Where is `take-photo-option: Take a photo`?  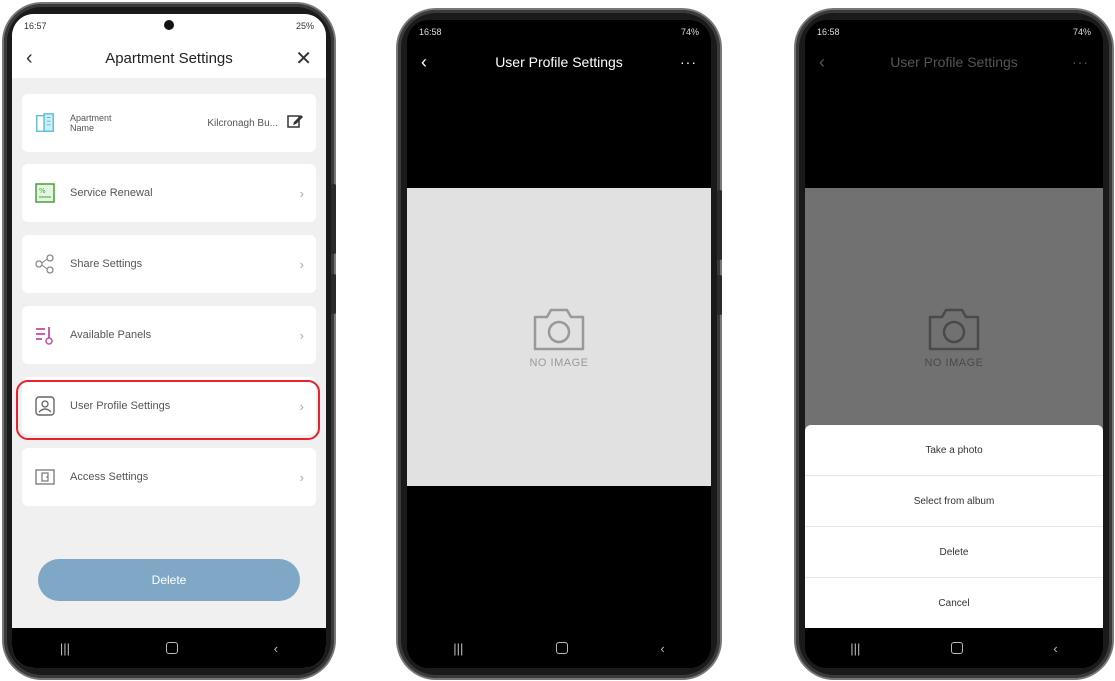
take-photo-option: Take a photo is located at coordinates (954, 450).